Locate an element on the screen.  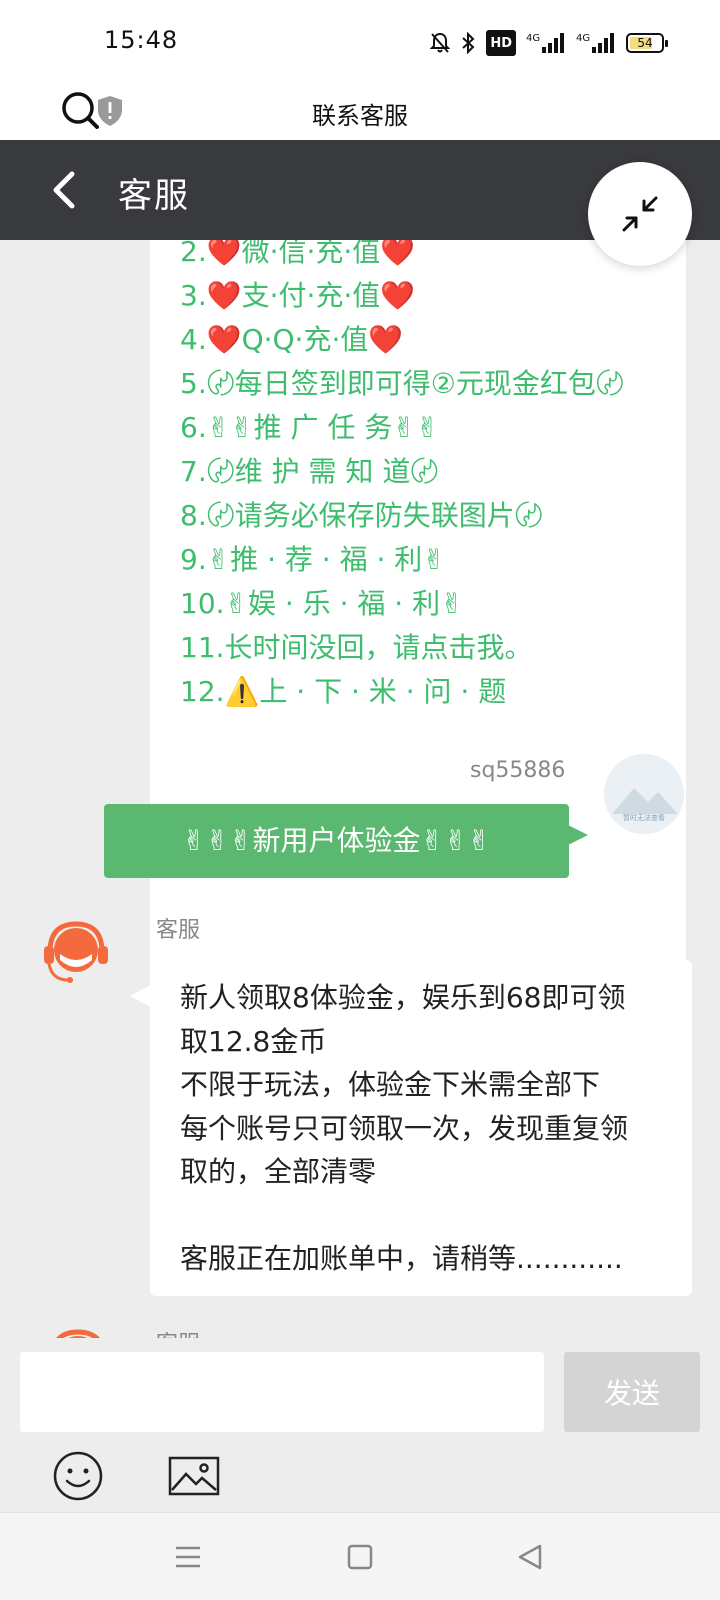
system-nav-bar is located at coordinates (360, 1556).